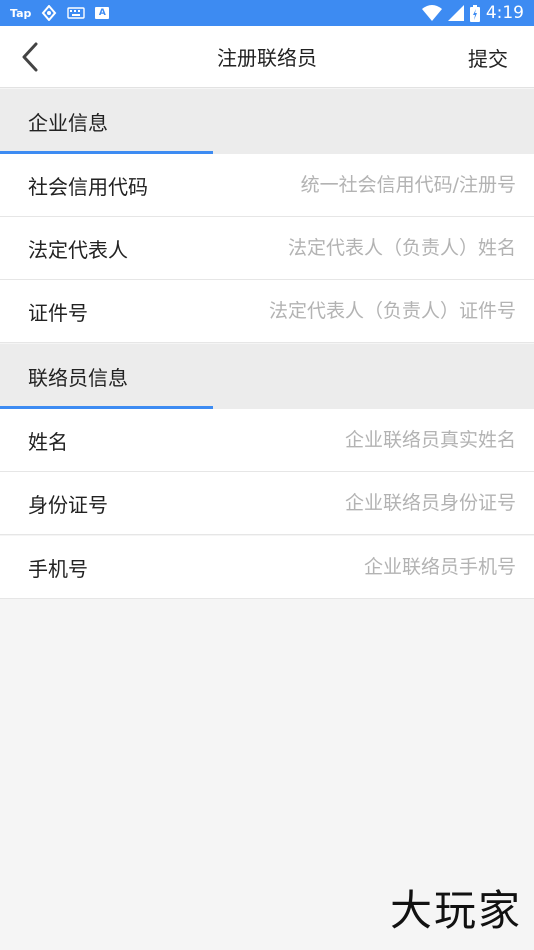  I want to click on section-contact-info: 联络员信息, so click(267, 376).